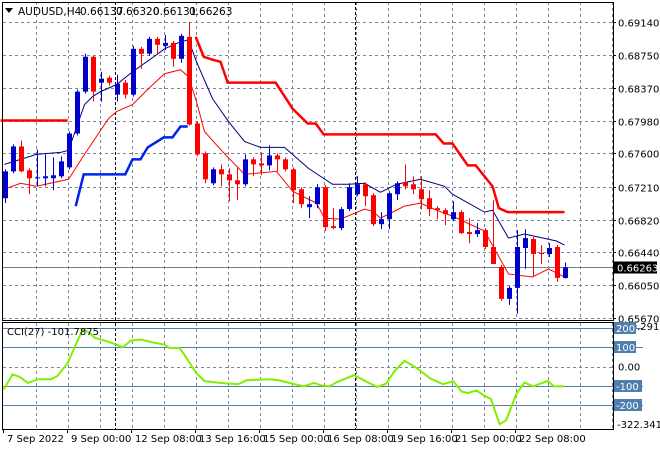  What do you see at coordinates (625, 348) in the screenshot?
I see `cci-level-label: 100` at bounding box center [625, 348].